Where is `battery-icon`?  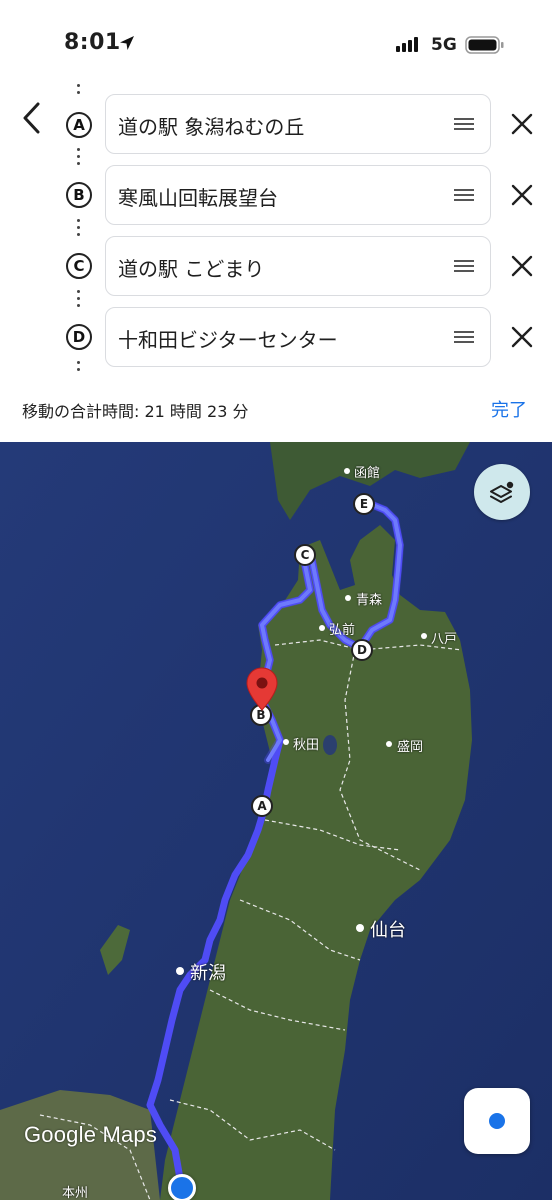 battery-icon is located at coordinates (484, 45).